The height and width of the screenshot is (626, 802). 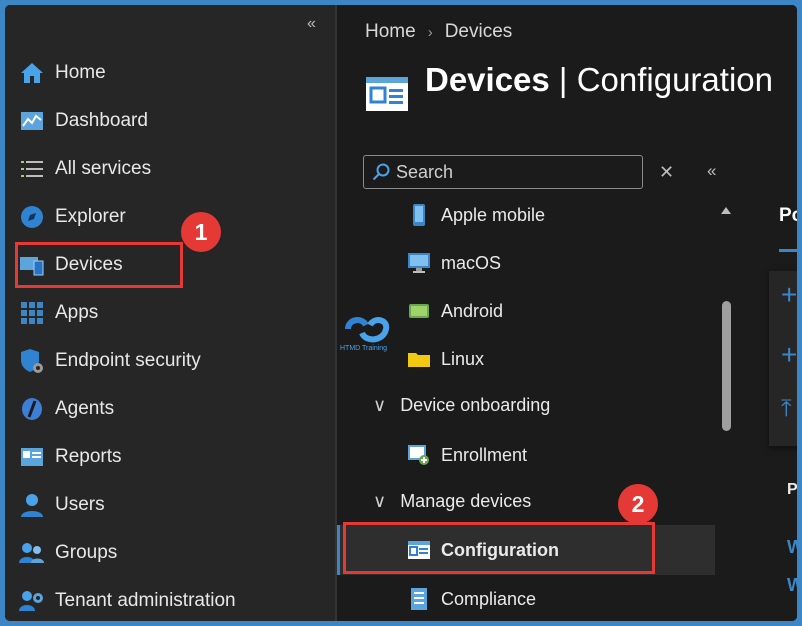 I want to click on right-content-pane: Po + + ⤒ P W W, so click(x=783, y=408).